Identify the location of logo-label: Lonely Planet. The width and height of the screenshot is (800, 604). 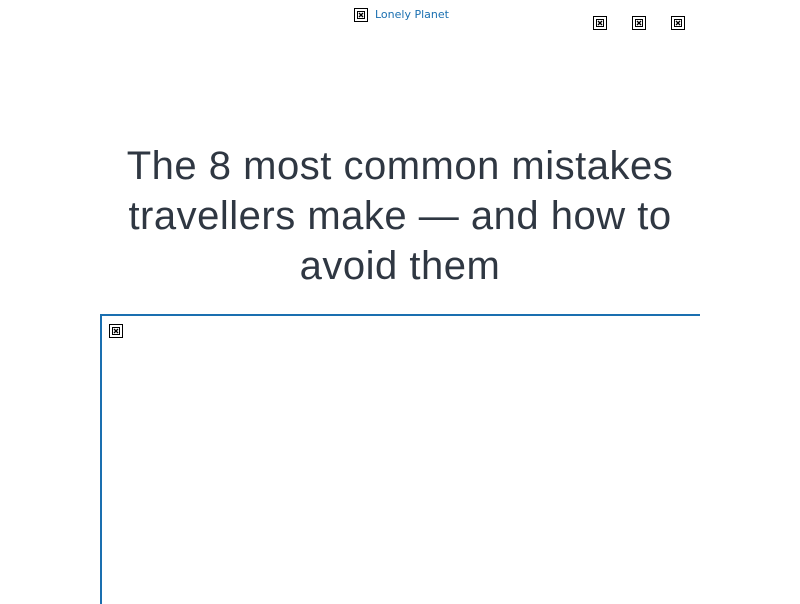
(412, 14).